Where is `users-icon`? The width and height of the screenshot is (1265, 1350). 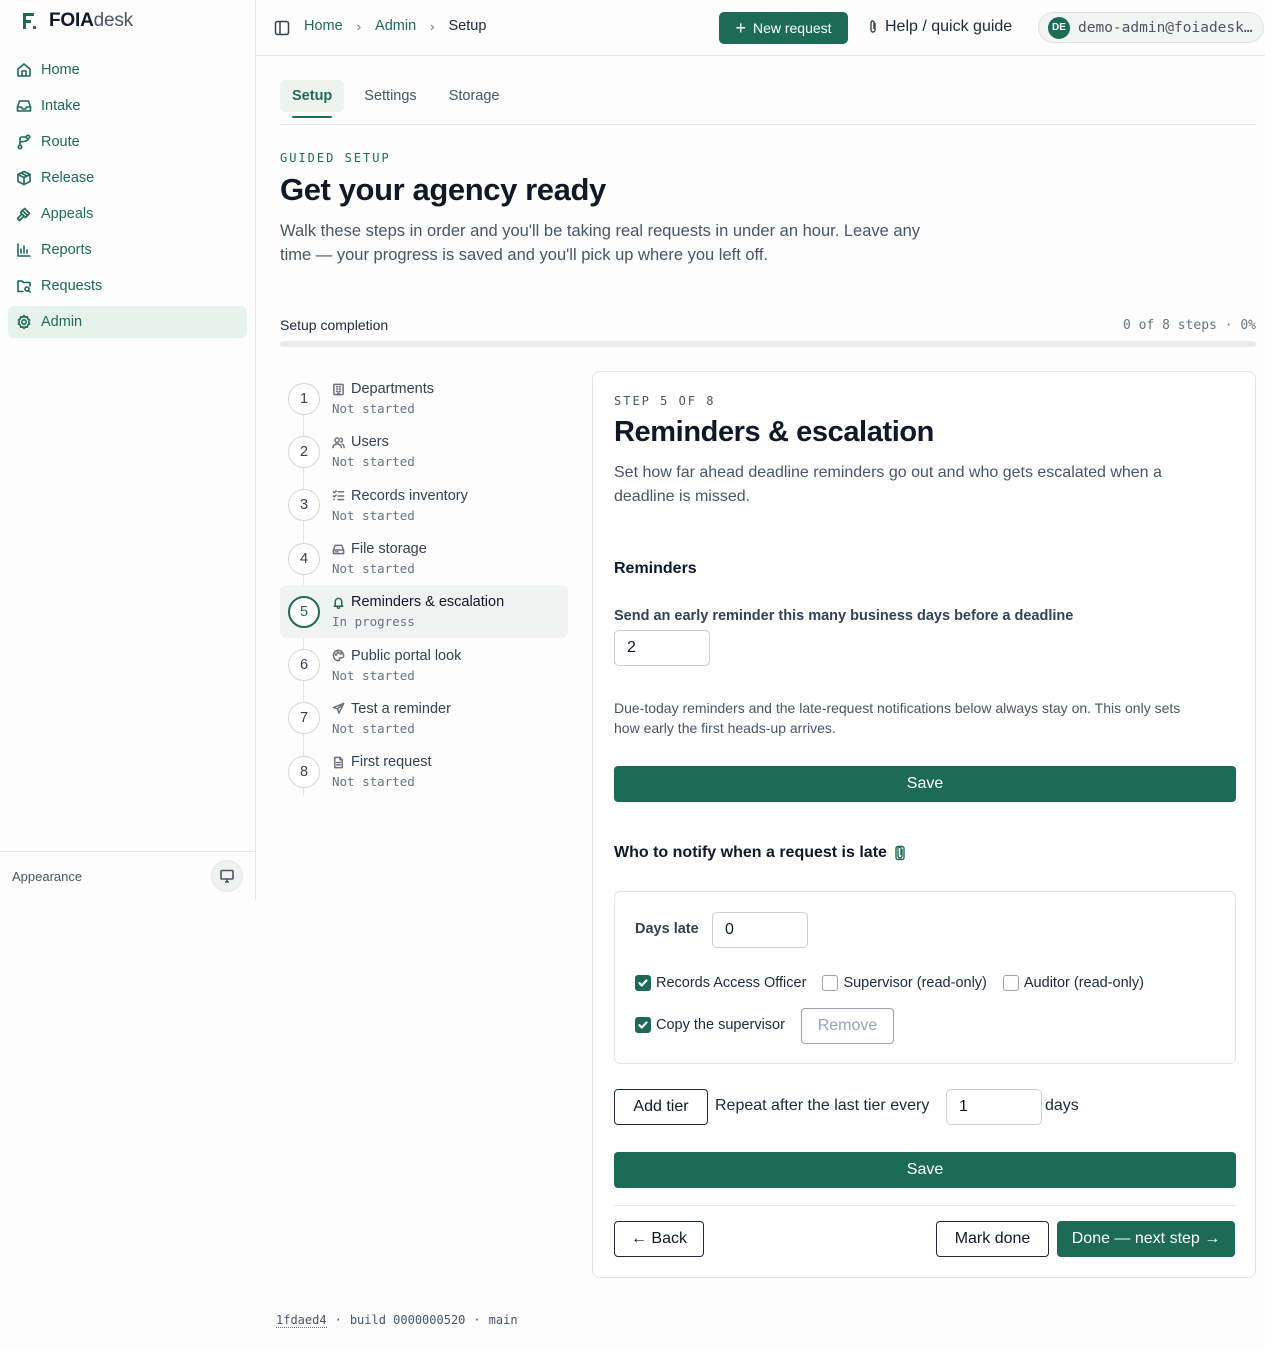
users-icon is located at coordinates (338, 443).